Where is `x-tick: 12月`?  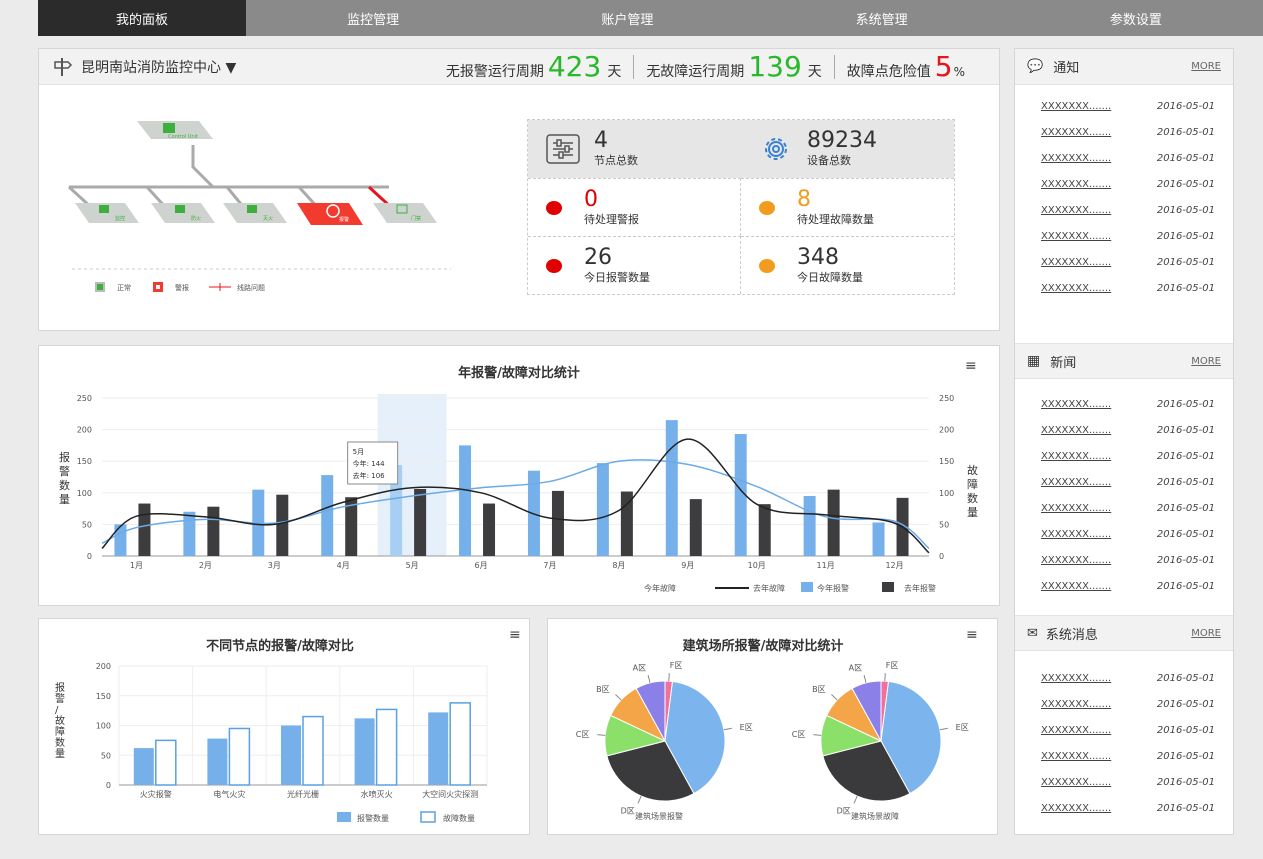 x-tick: 12月 is located at coordinates (894, 565).